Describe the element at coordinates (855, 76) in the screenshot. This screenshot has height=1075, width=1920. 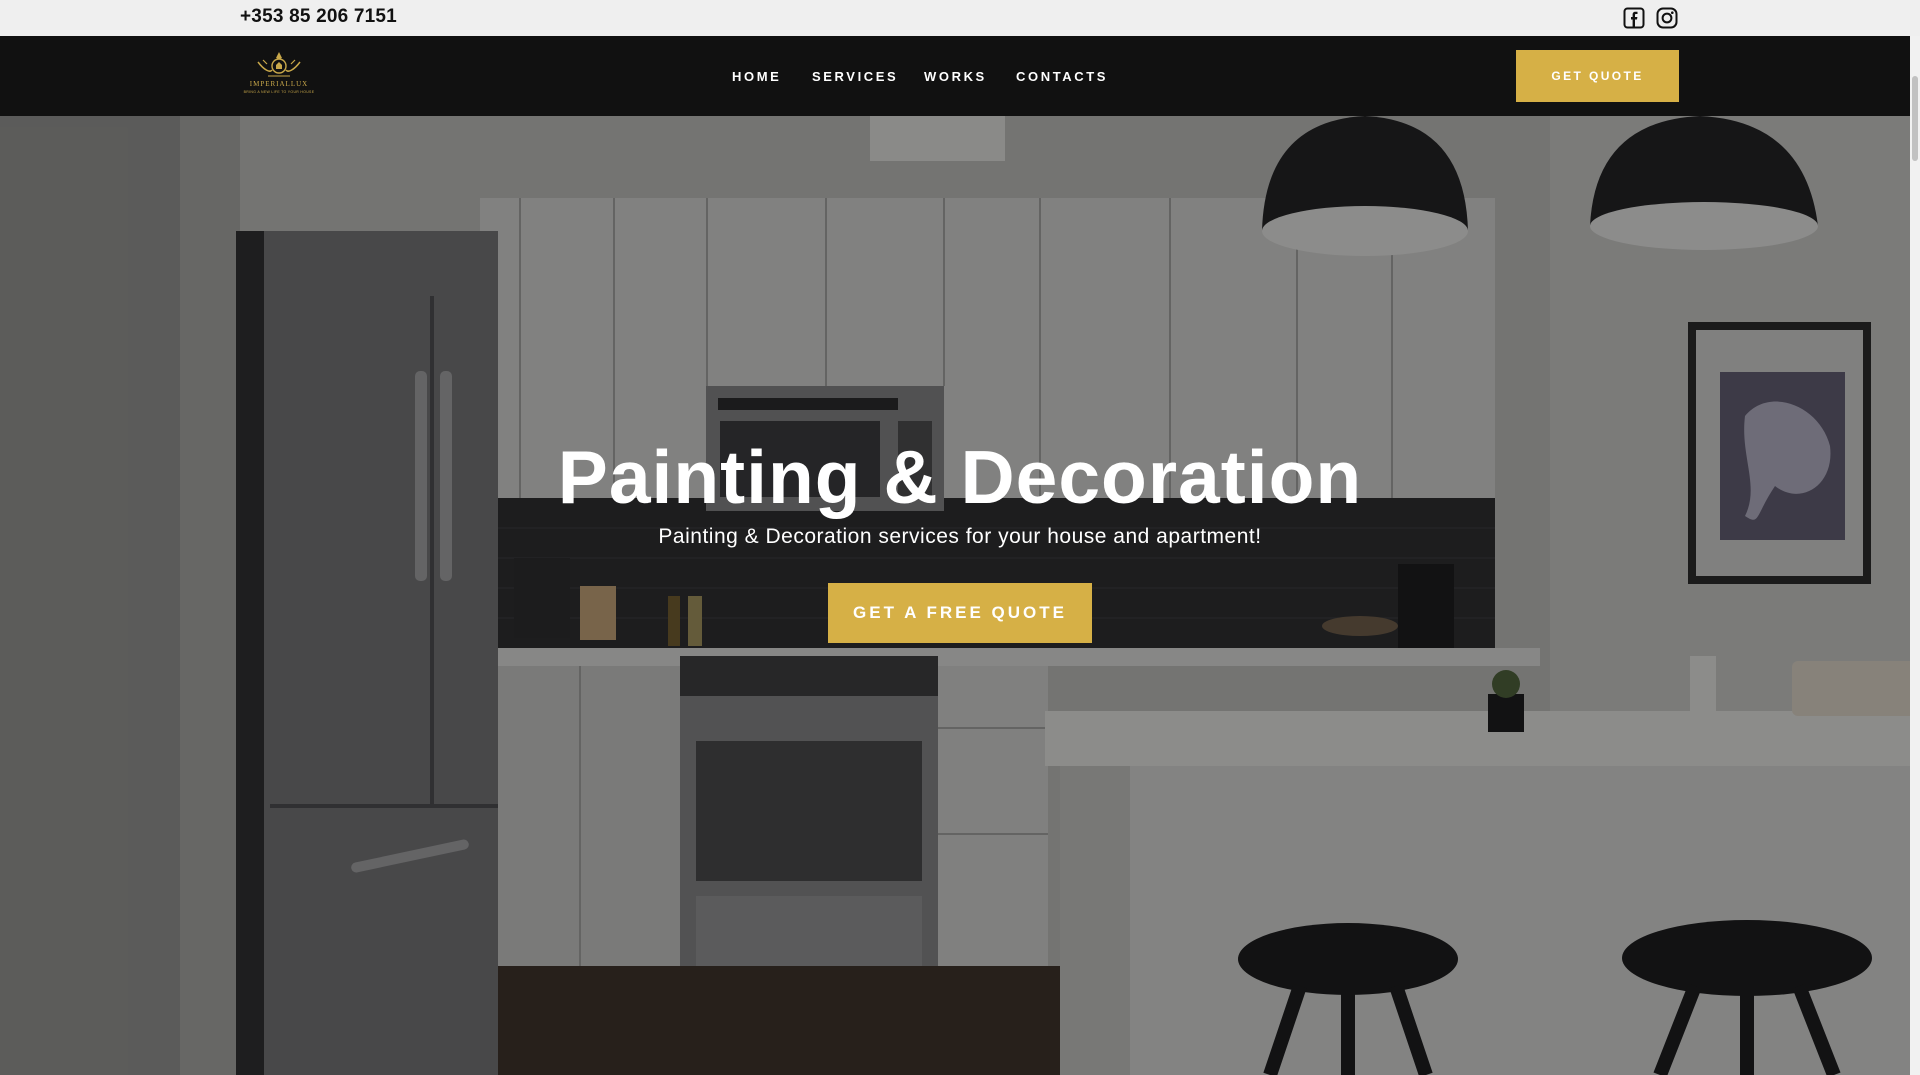
I see `nav-services: SERVICES` at that location.